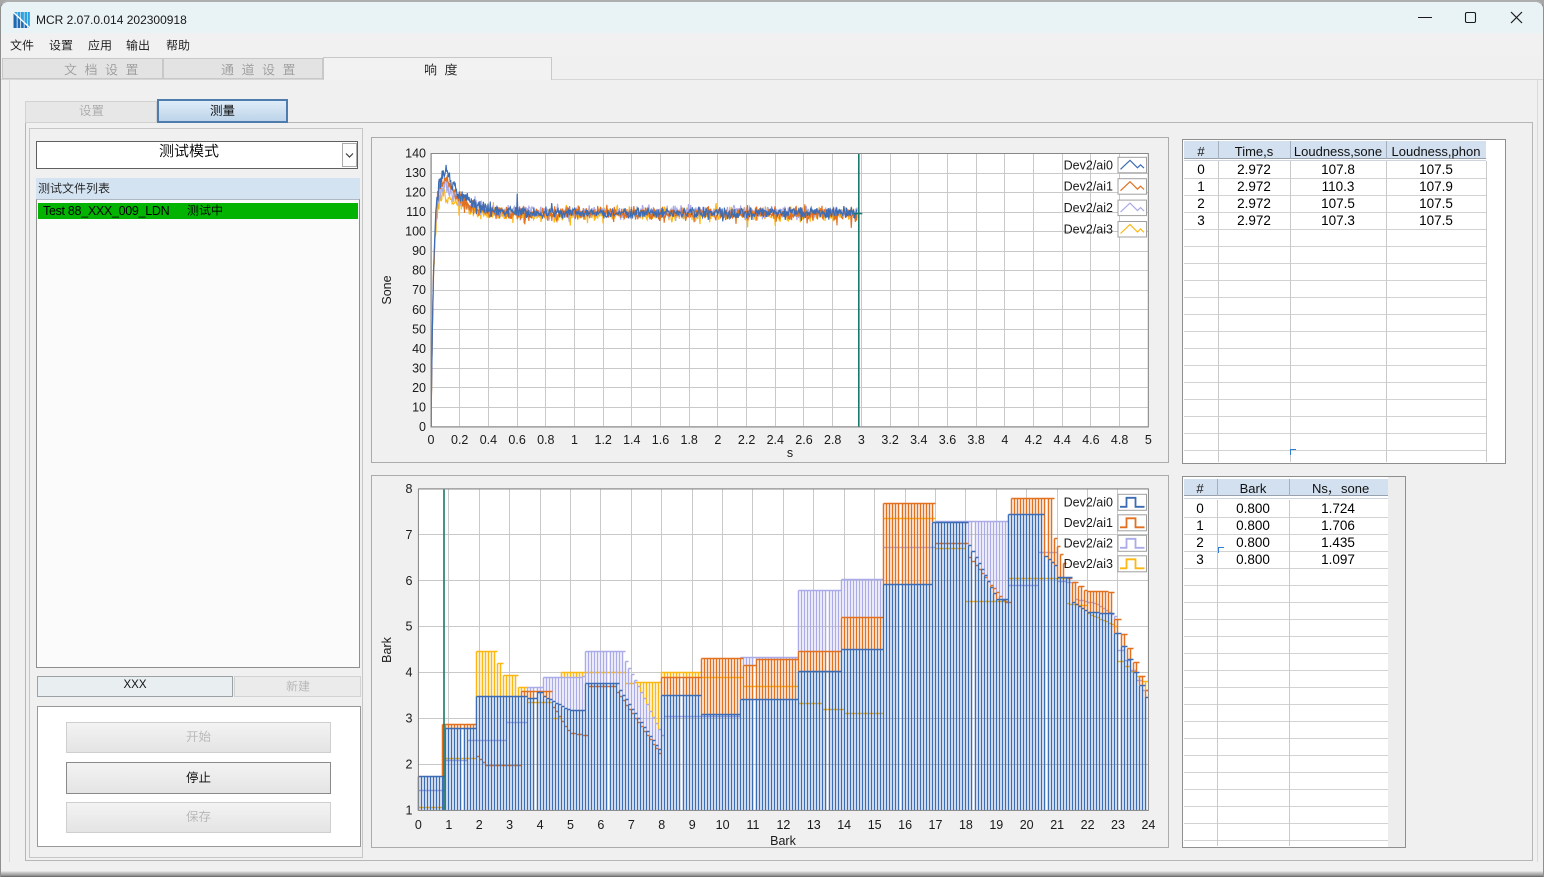  Describe the element at coordinates (1062, 440) in the screenshot. I see `svg-text: 4.4` at that location.